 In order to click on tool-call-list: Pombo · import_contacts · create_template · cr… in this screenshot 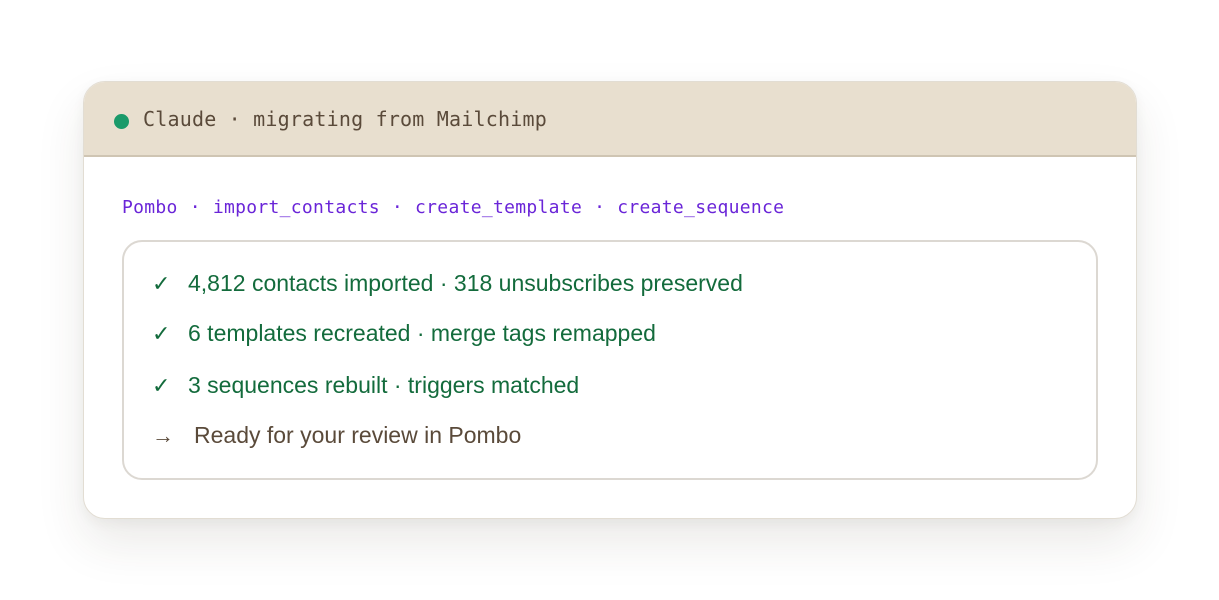, I will do `click(453, 207)`.